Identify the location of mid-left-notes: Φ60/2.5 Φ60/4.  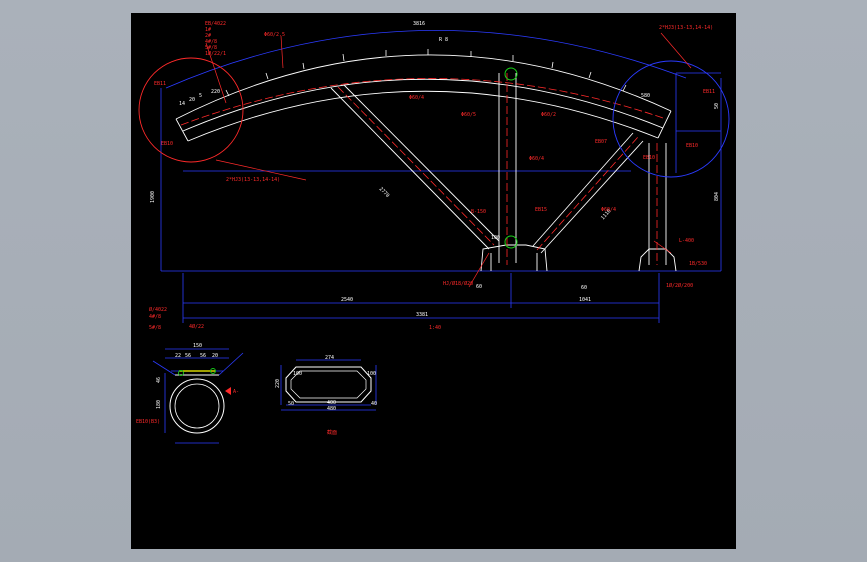
(344, 66).